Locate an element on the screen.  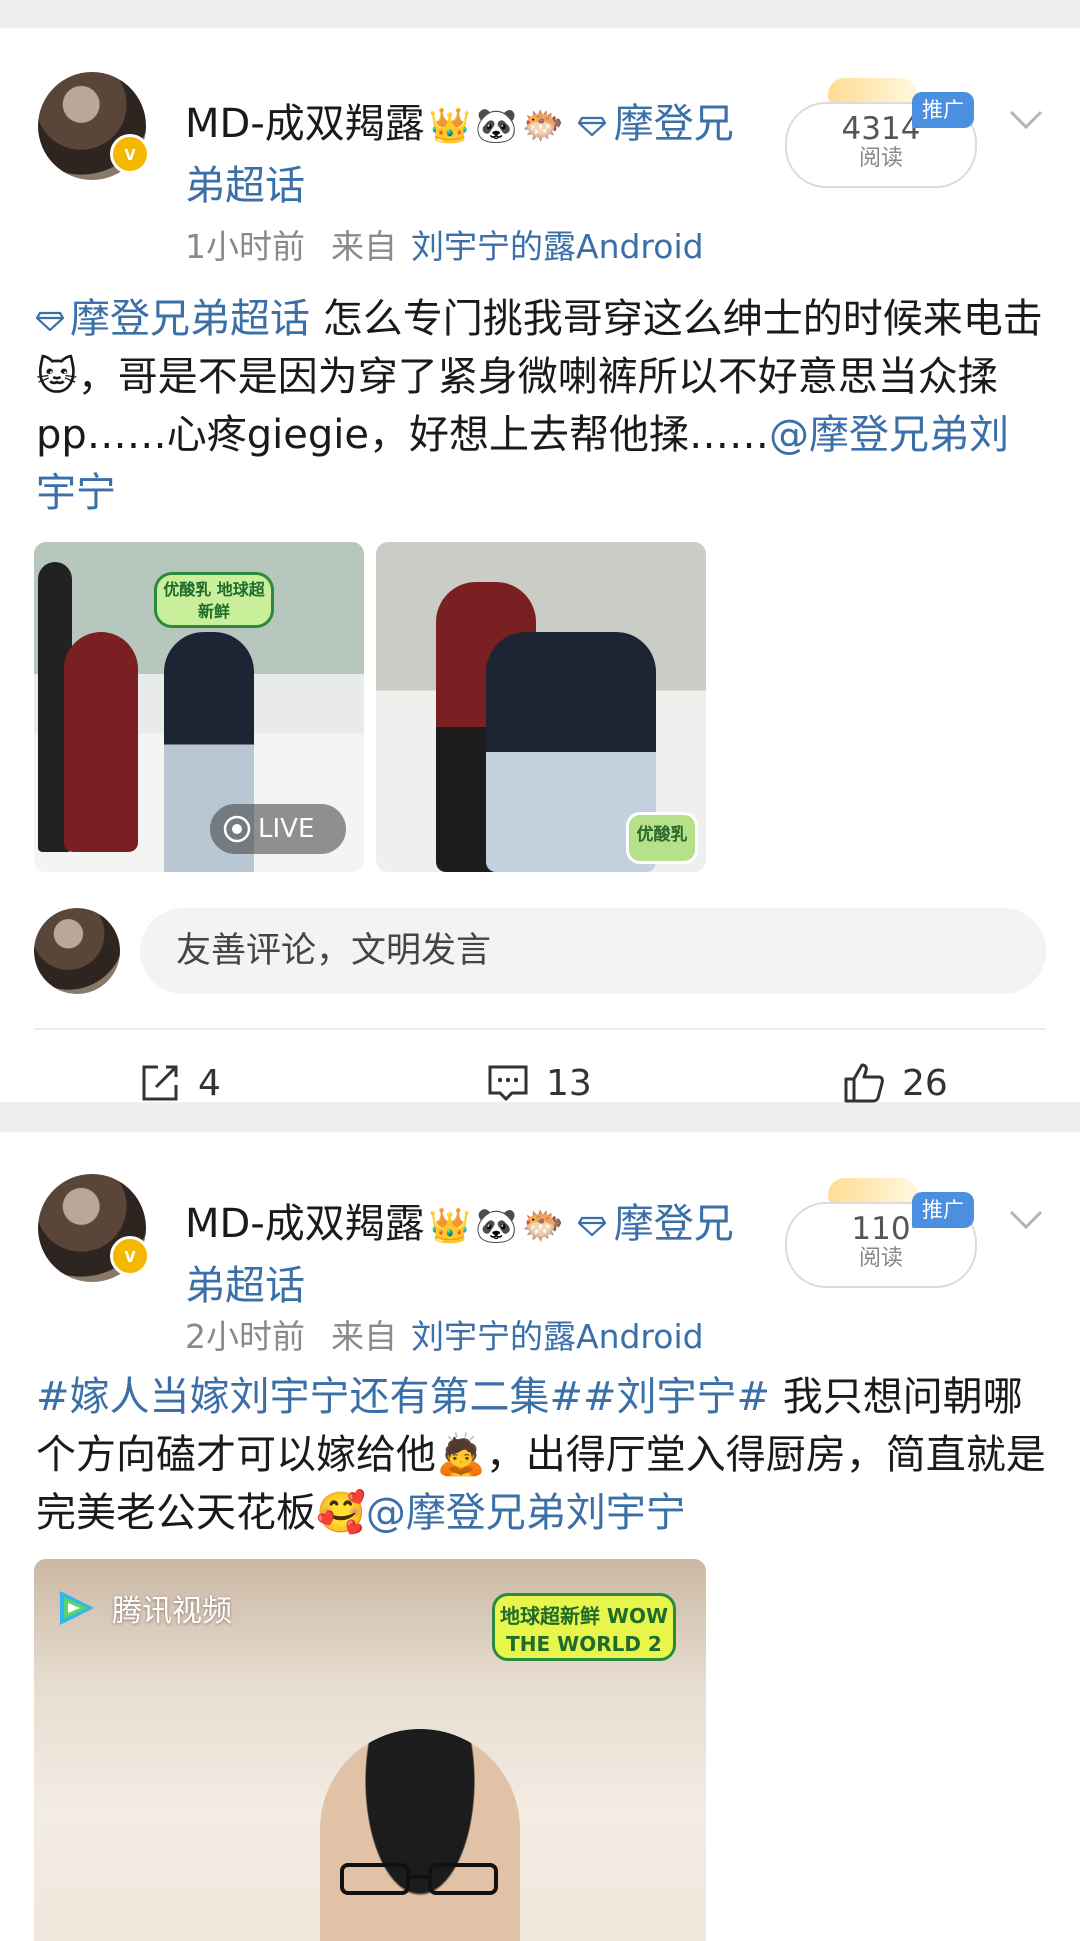
comment-icon is located at coordinates (508, 1083).